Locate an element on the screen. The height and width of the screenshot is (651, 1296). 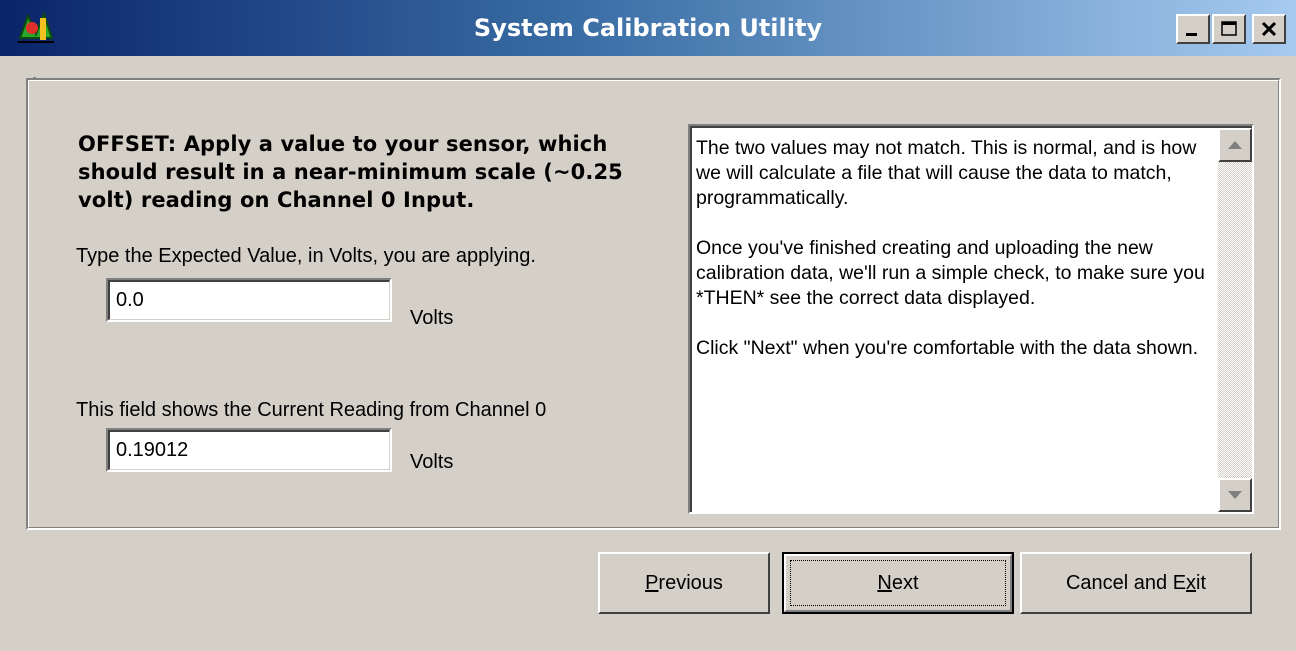
maximize-icon is located at coordinates (1229, 28).